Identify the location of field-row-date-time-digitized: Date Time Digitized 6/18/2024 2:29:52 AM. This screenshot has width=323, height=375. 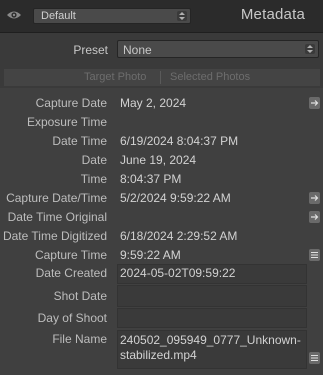
(161, 236).